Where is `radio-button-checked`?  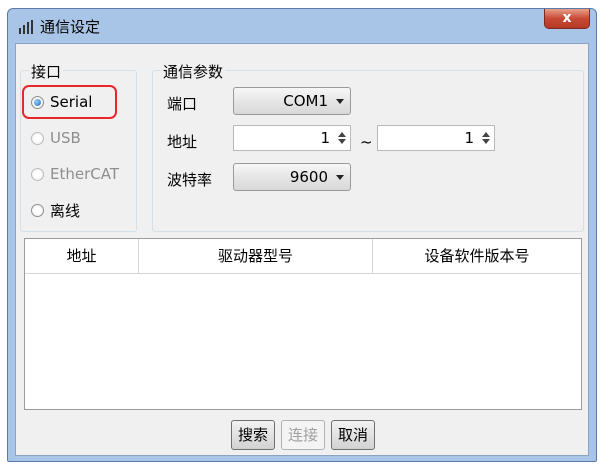
radio-button-checked is located at coordinates (37, 102).